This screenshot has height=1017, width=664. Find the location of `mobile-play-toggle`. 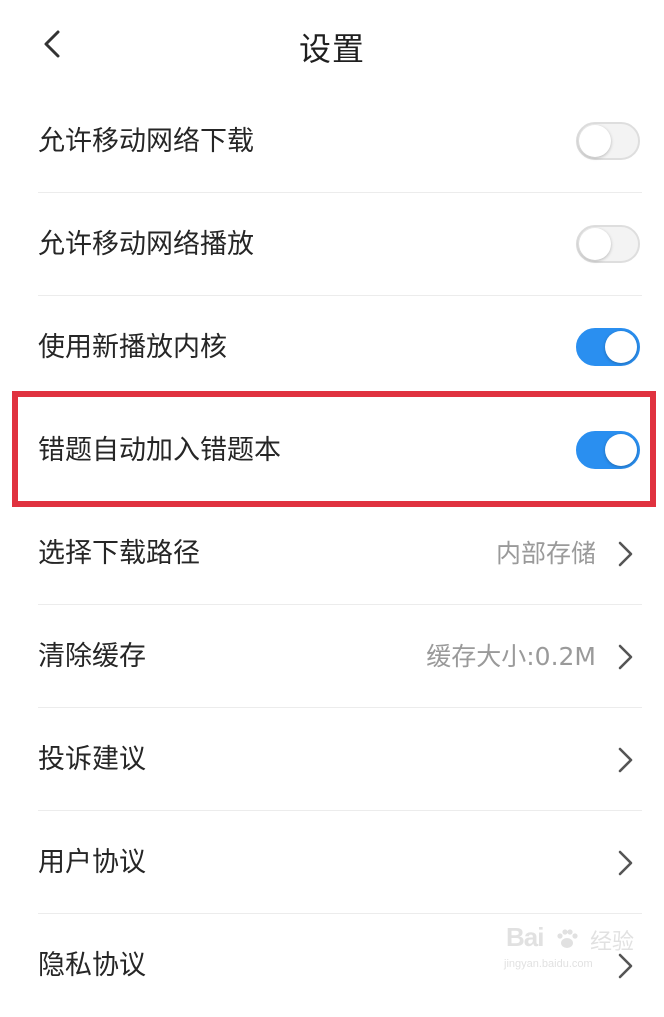

mobile-play-toggle is located at coordinates (608, 244).